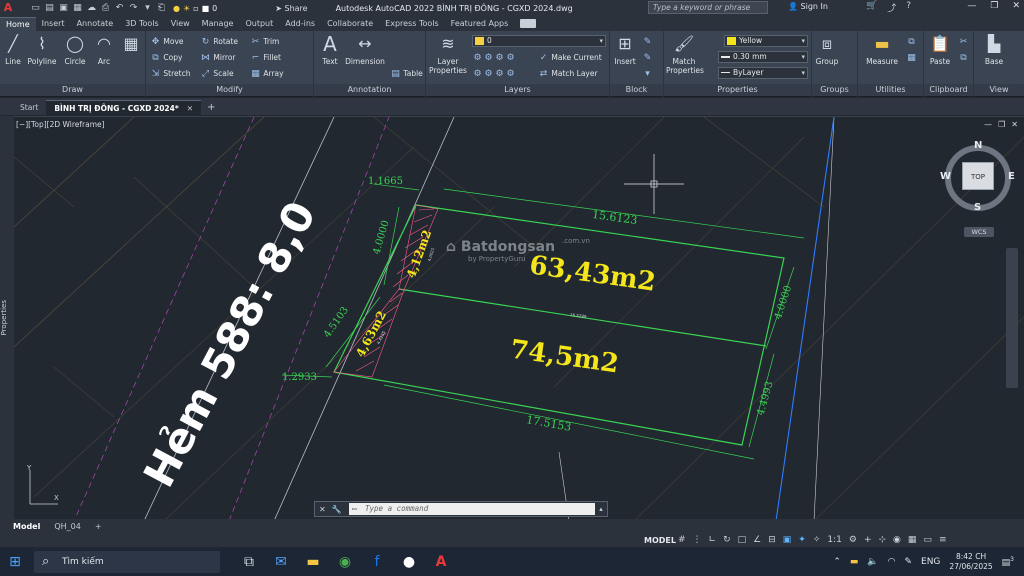  I want to click on tab-featured-apps: Featured Apps, so click(480, 24).